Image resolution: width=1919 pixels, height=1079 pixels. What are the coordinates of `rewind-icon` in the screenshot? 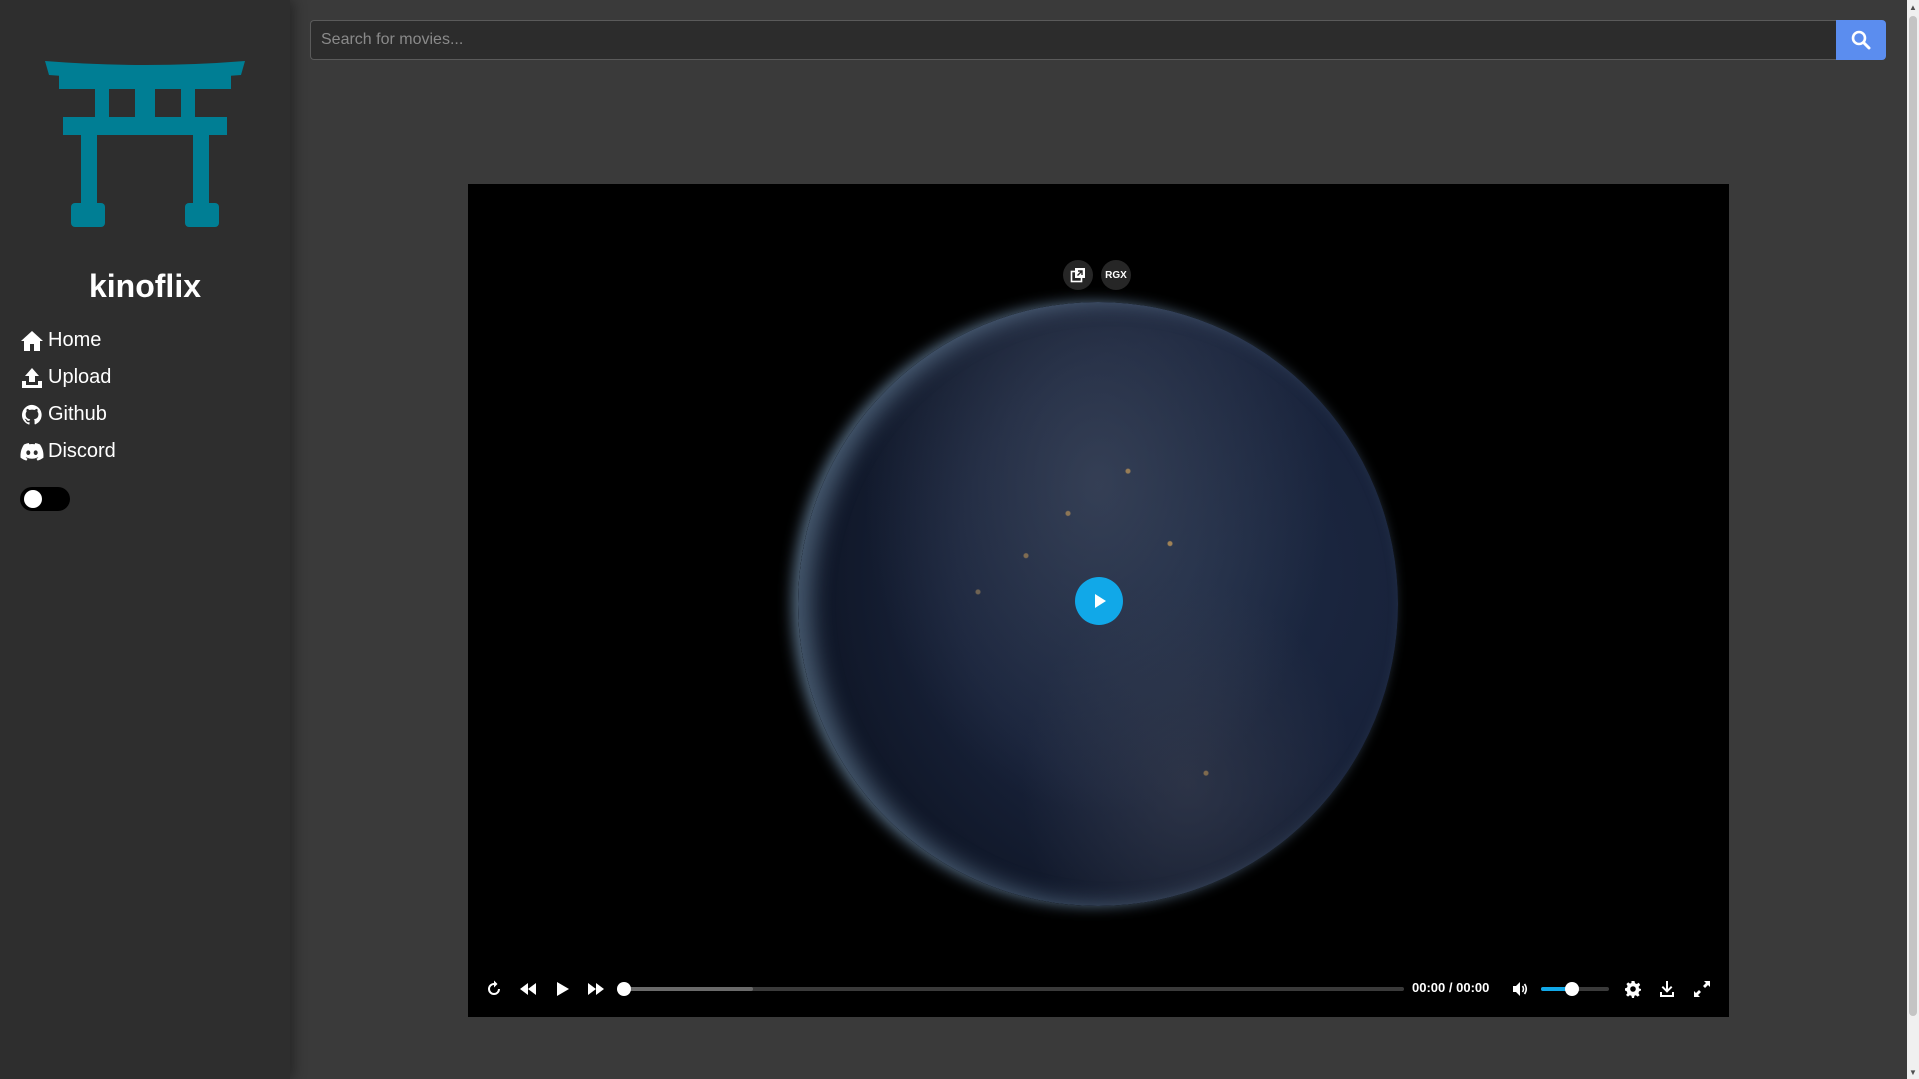 It's located at (528, 989).